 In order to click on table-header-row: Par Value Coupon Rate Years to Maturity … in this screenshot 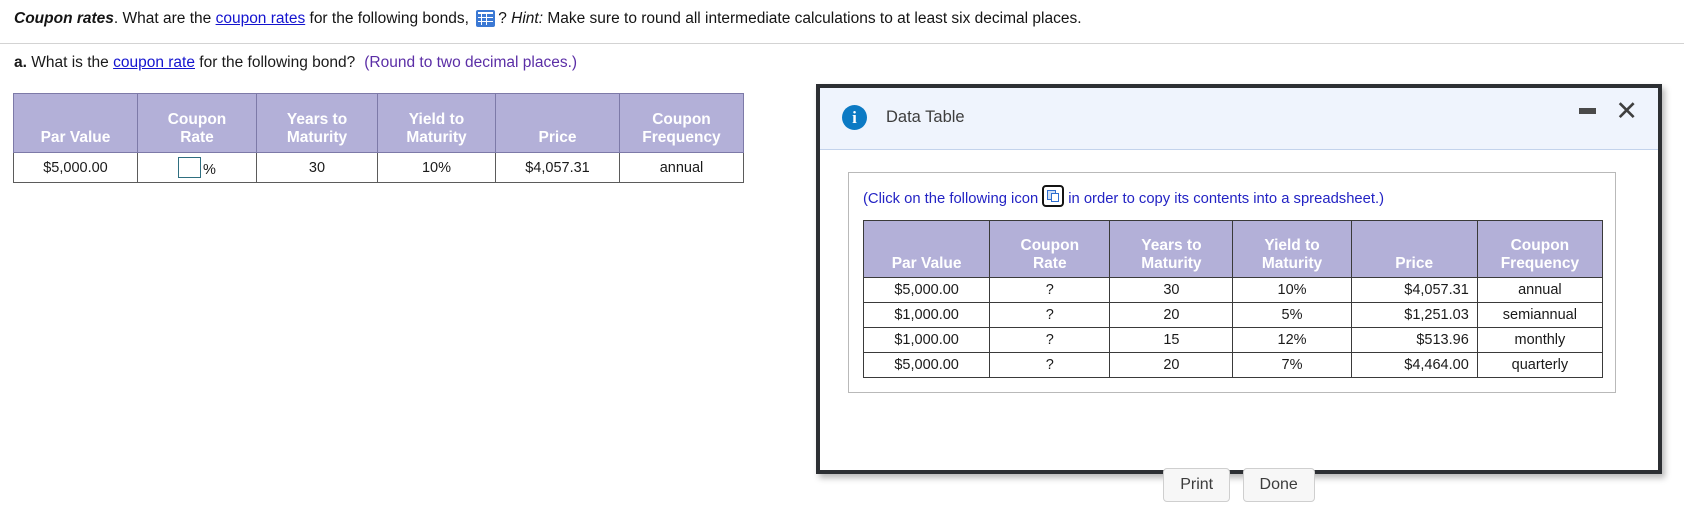, I will do `click(378, 123)`.